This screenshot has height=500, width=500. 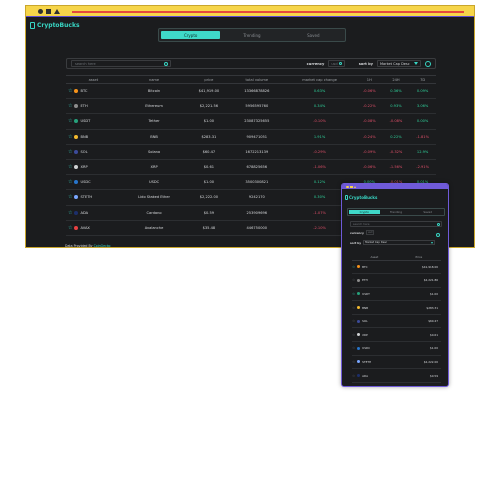 What do you see at coordinates (395, 186) in the screenshot?
I see `mobile-titlebar` at bounding box center [395, 186].